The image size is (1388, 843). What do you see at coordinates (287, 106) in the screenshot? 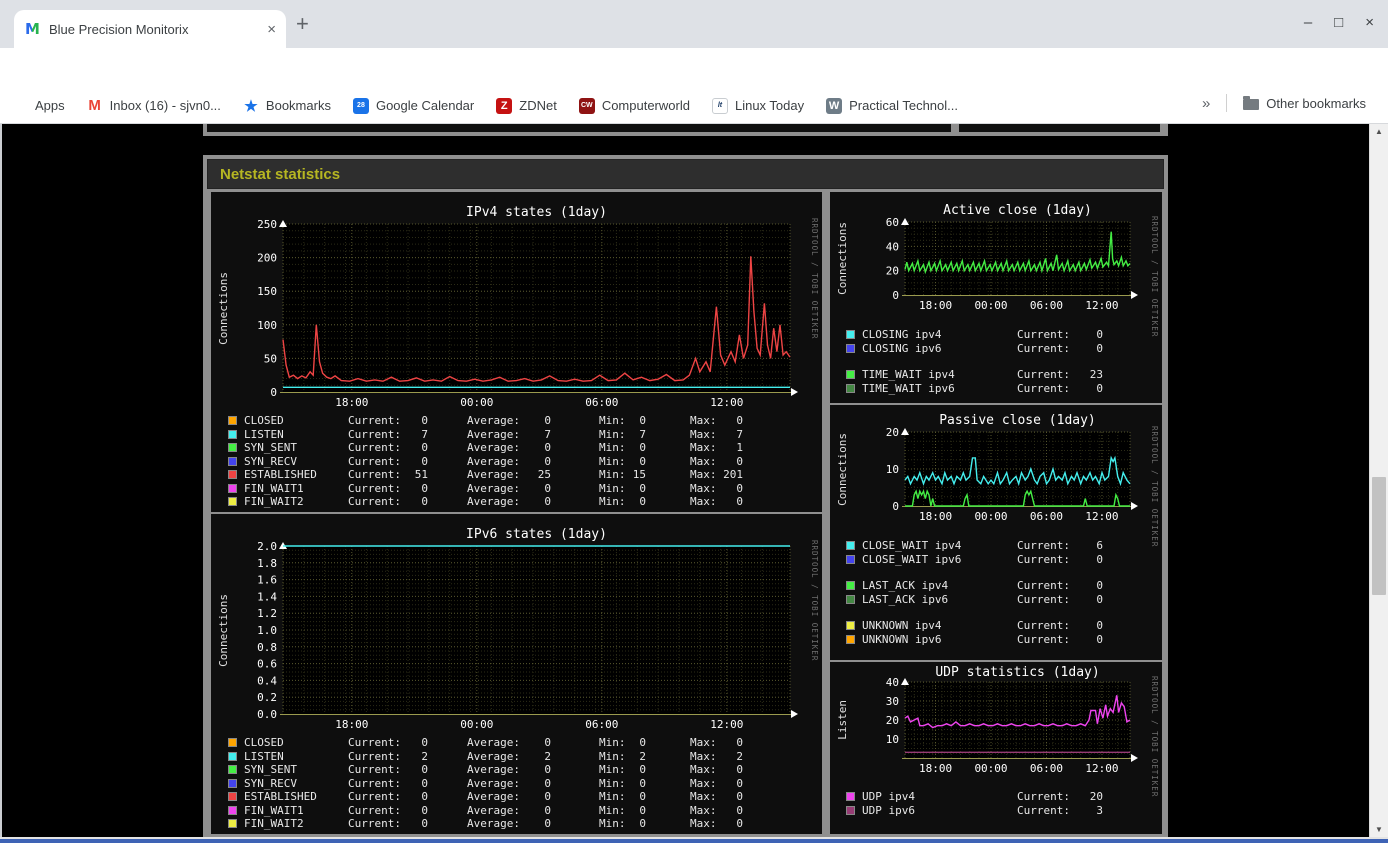
I see `bookmark-item-star: ★ Bookmarks` at bounding box center [287, 106].